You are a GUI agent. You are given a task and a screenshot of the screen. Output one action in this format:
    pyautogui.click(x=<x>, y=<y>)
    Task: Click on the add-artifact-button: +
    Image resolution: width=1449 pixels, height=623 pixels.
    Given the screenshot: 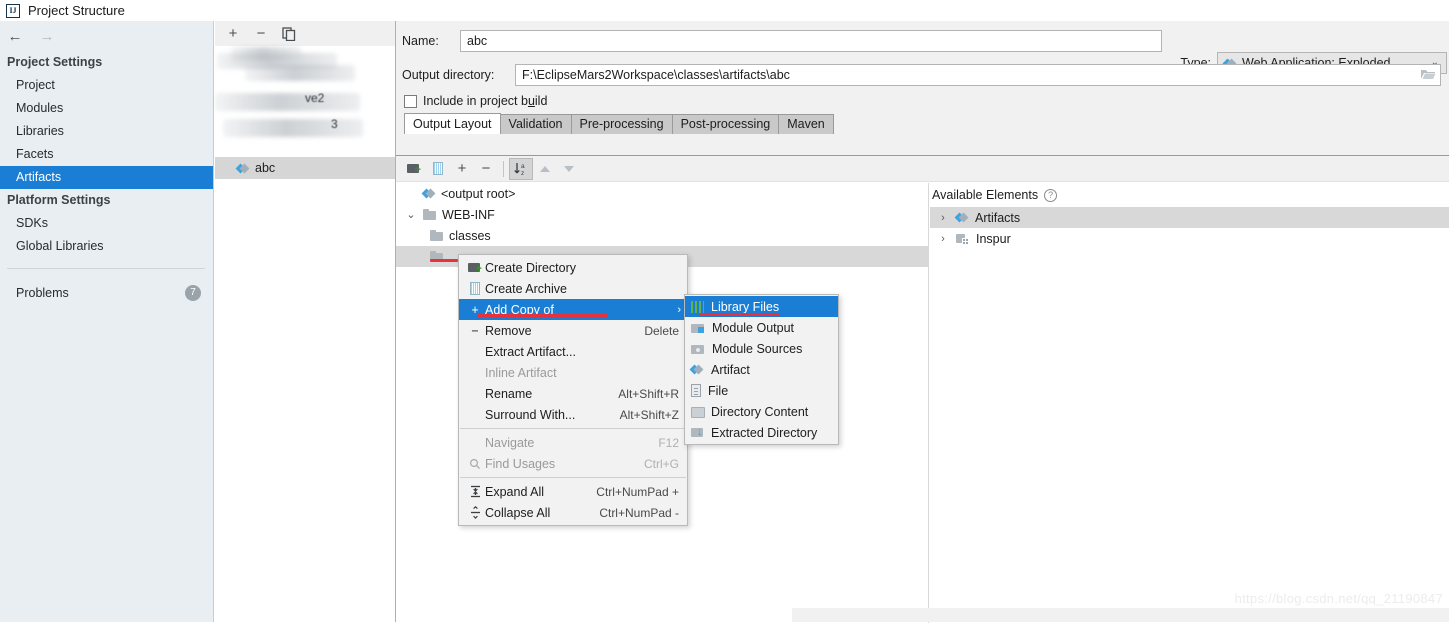 What is the action you would take?
    pyautogui.click(x=233, y=34)
    